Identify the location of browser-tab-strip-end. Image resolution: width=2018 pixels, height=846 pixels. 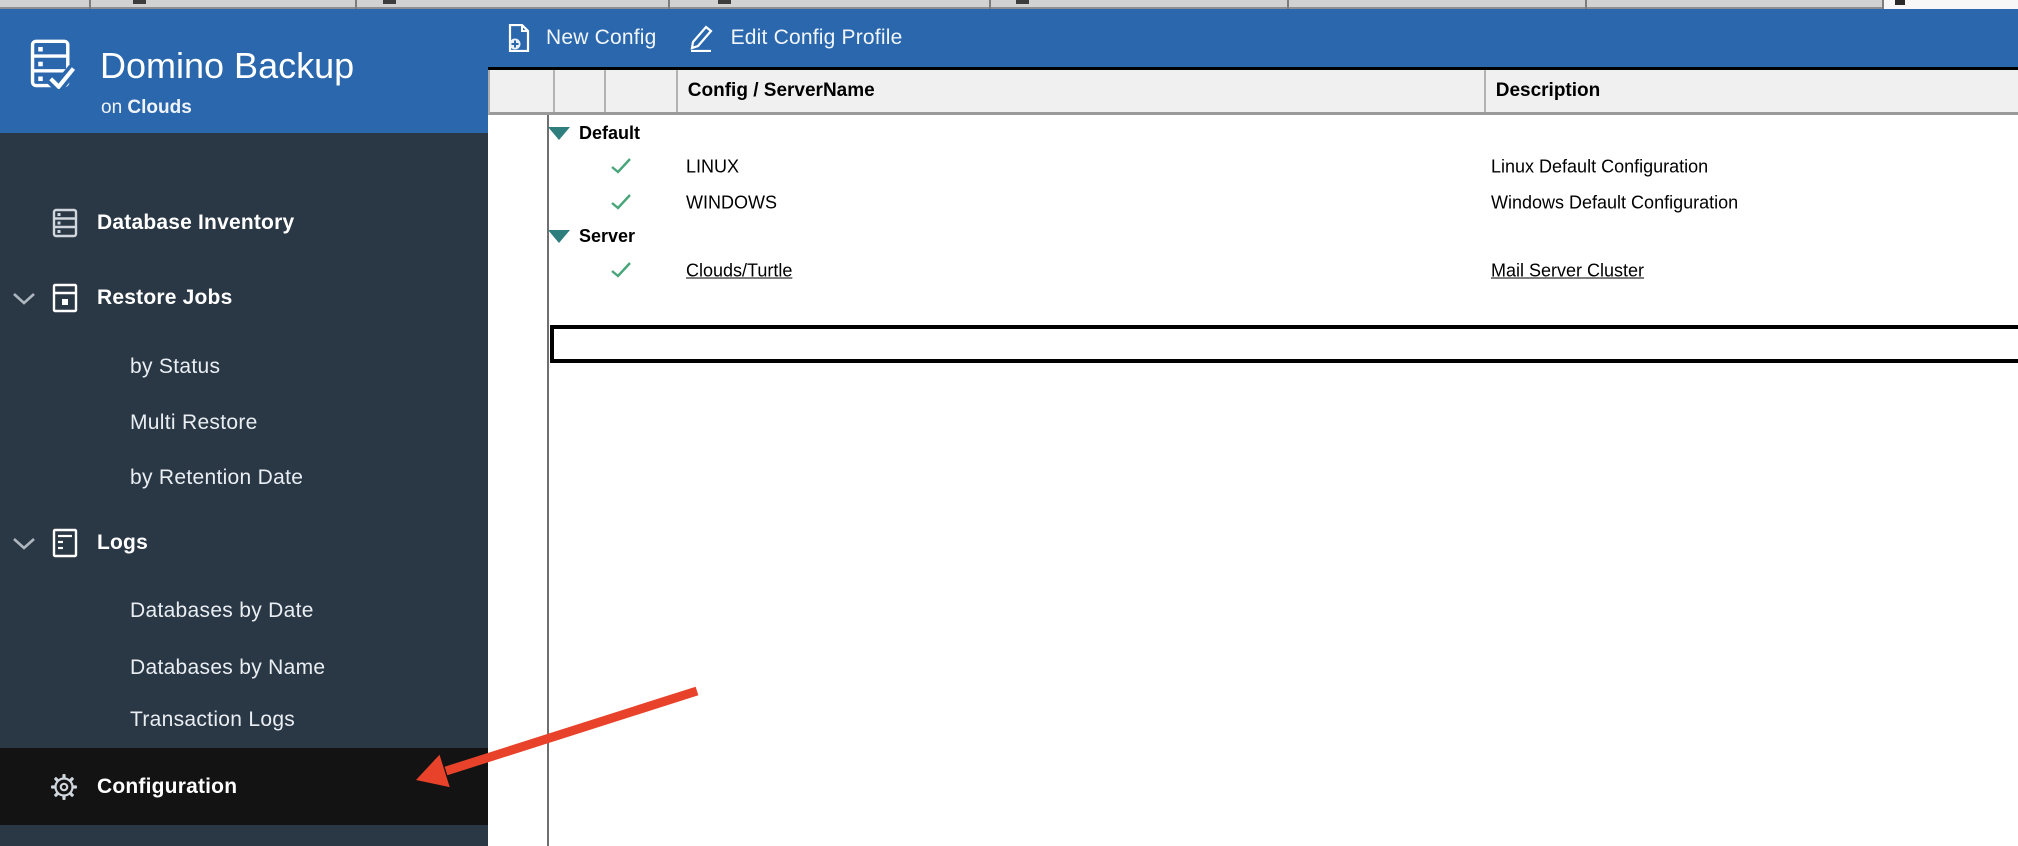
(1951, 4).